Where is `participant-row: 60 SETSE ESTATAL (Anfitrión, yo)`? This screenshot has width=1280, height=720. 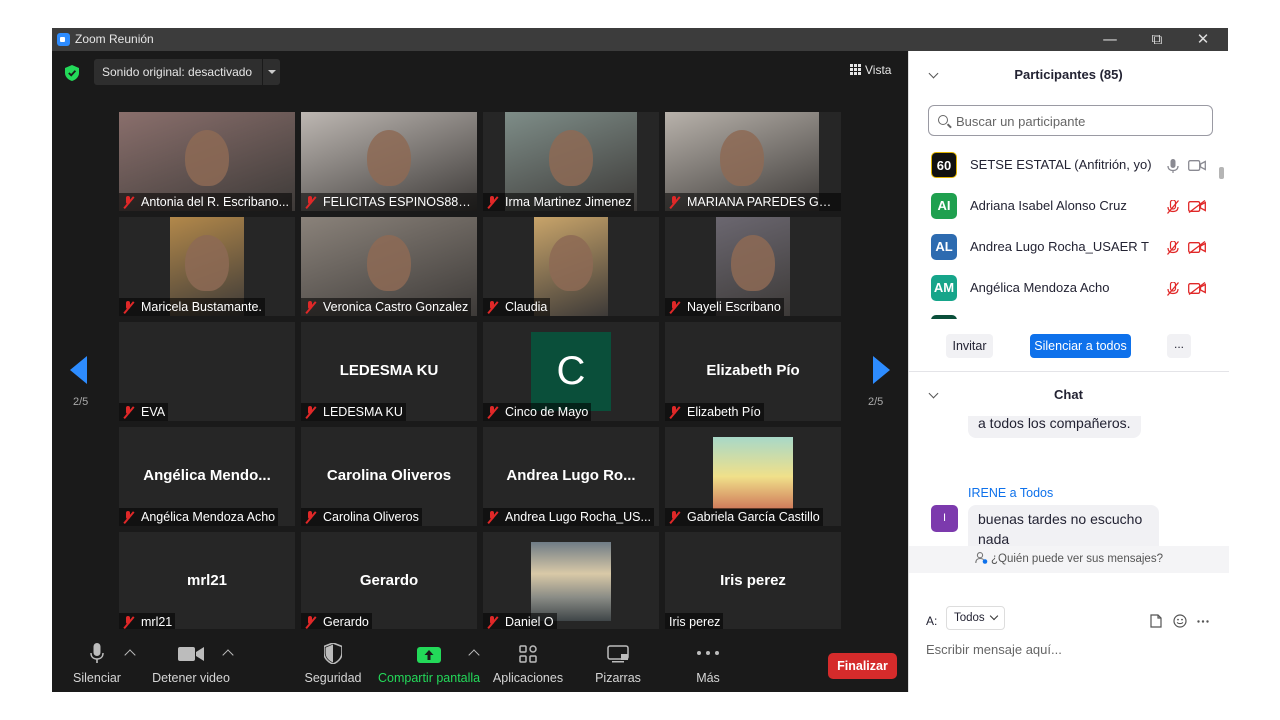
participant-row: 60 SETSE ESTATAL (Anfitrión, yo) is located at coordinates (1064, 165).